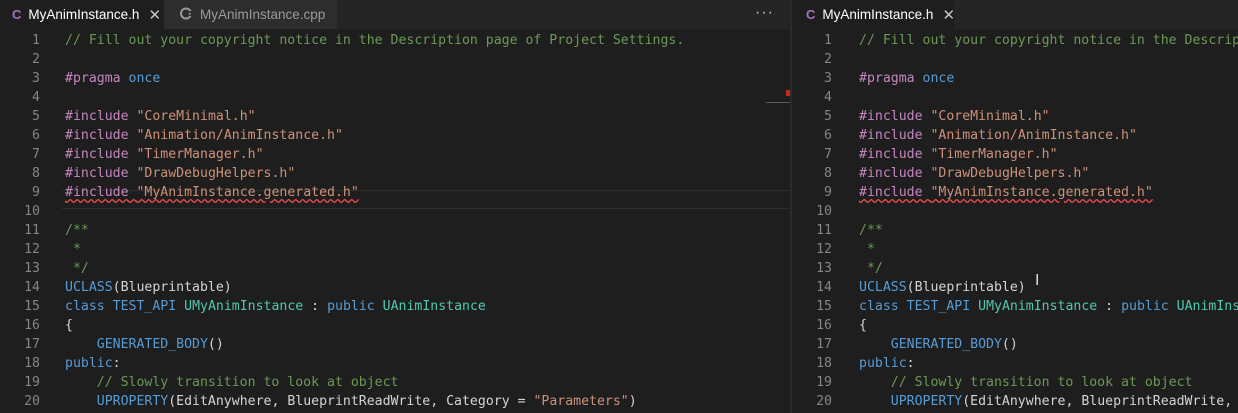  I want to click on code-token: "DrawDebugHelpers.h", so click(216, 173).